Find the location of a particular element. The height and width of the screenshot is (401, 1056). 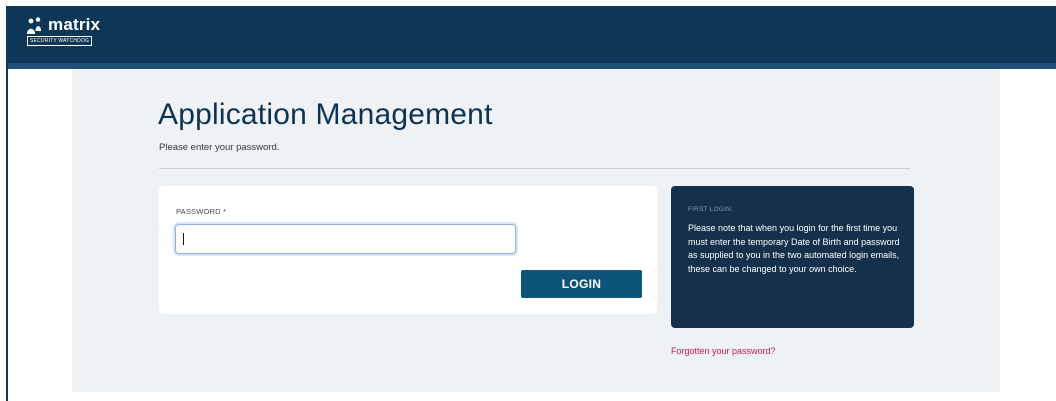

people-logo-icon is located at coordinates (34, 25).